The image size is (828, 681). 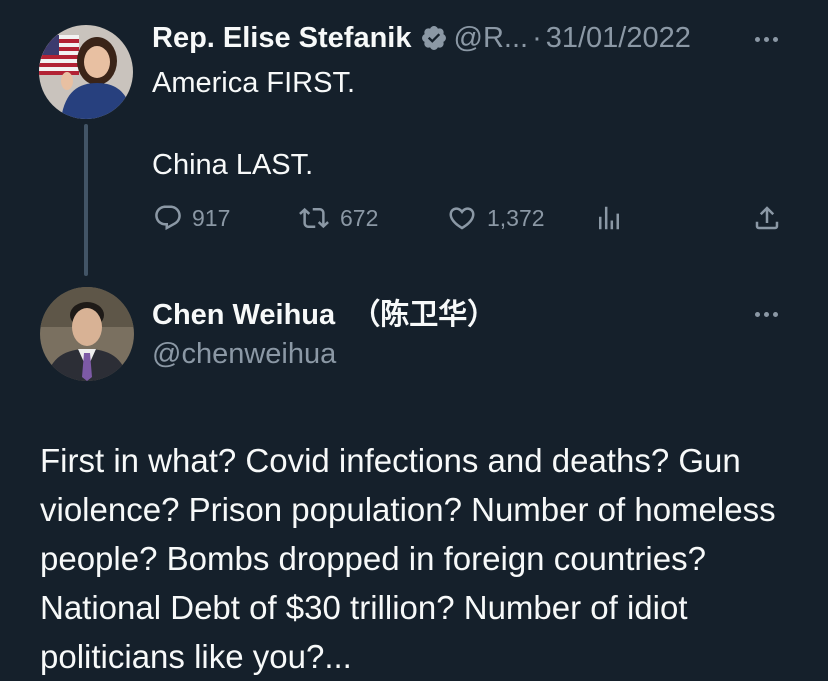 What do you see at coordinates (233, 165) in the screenshot?
I see `tweet-text-line-2: China LAST.` at bounding box center [233, 165].